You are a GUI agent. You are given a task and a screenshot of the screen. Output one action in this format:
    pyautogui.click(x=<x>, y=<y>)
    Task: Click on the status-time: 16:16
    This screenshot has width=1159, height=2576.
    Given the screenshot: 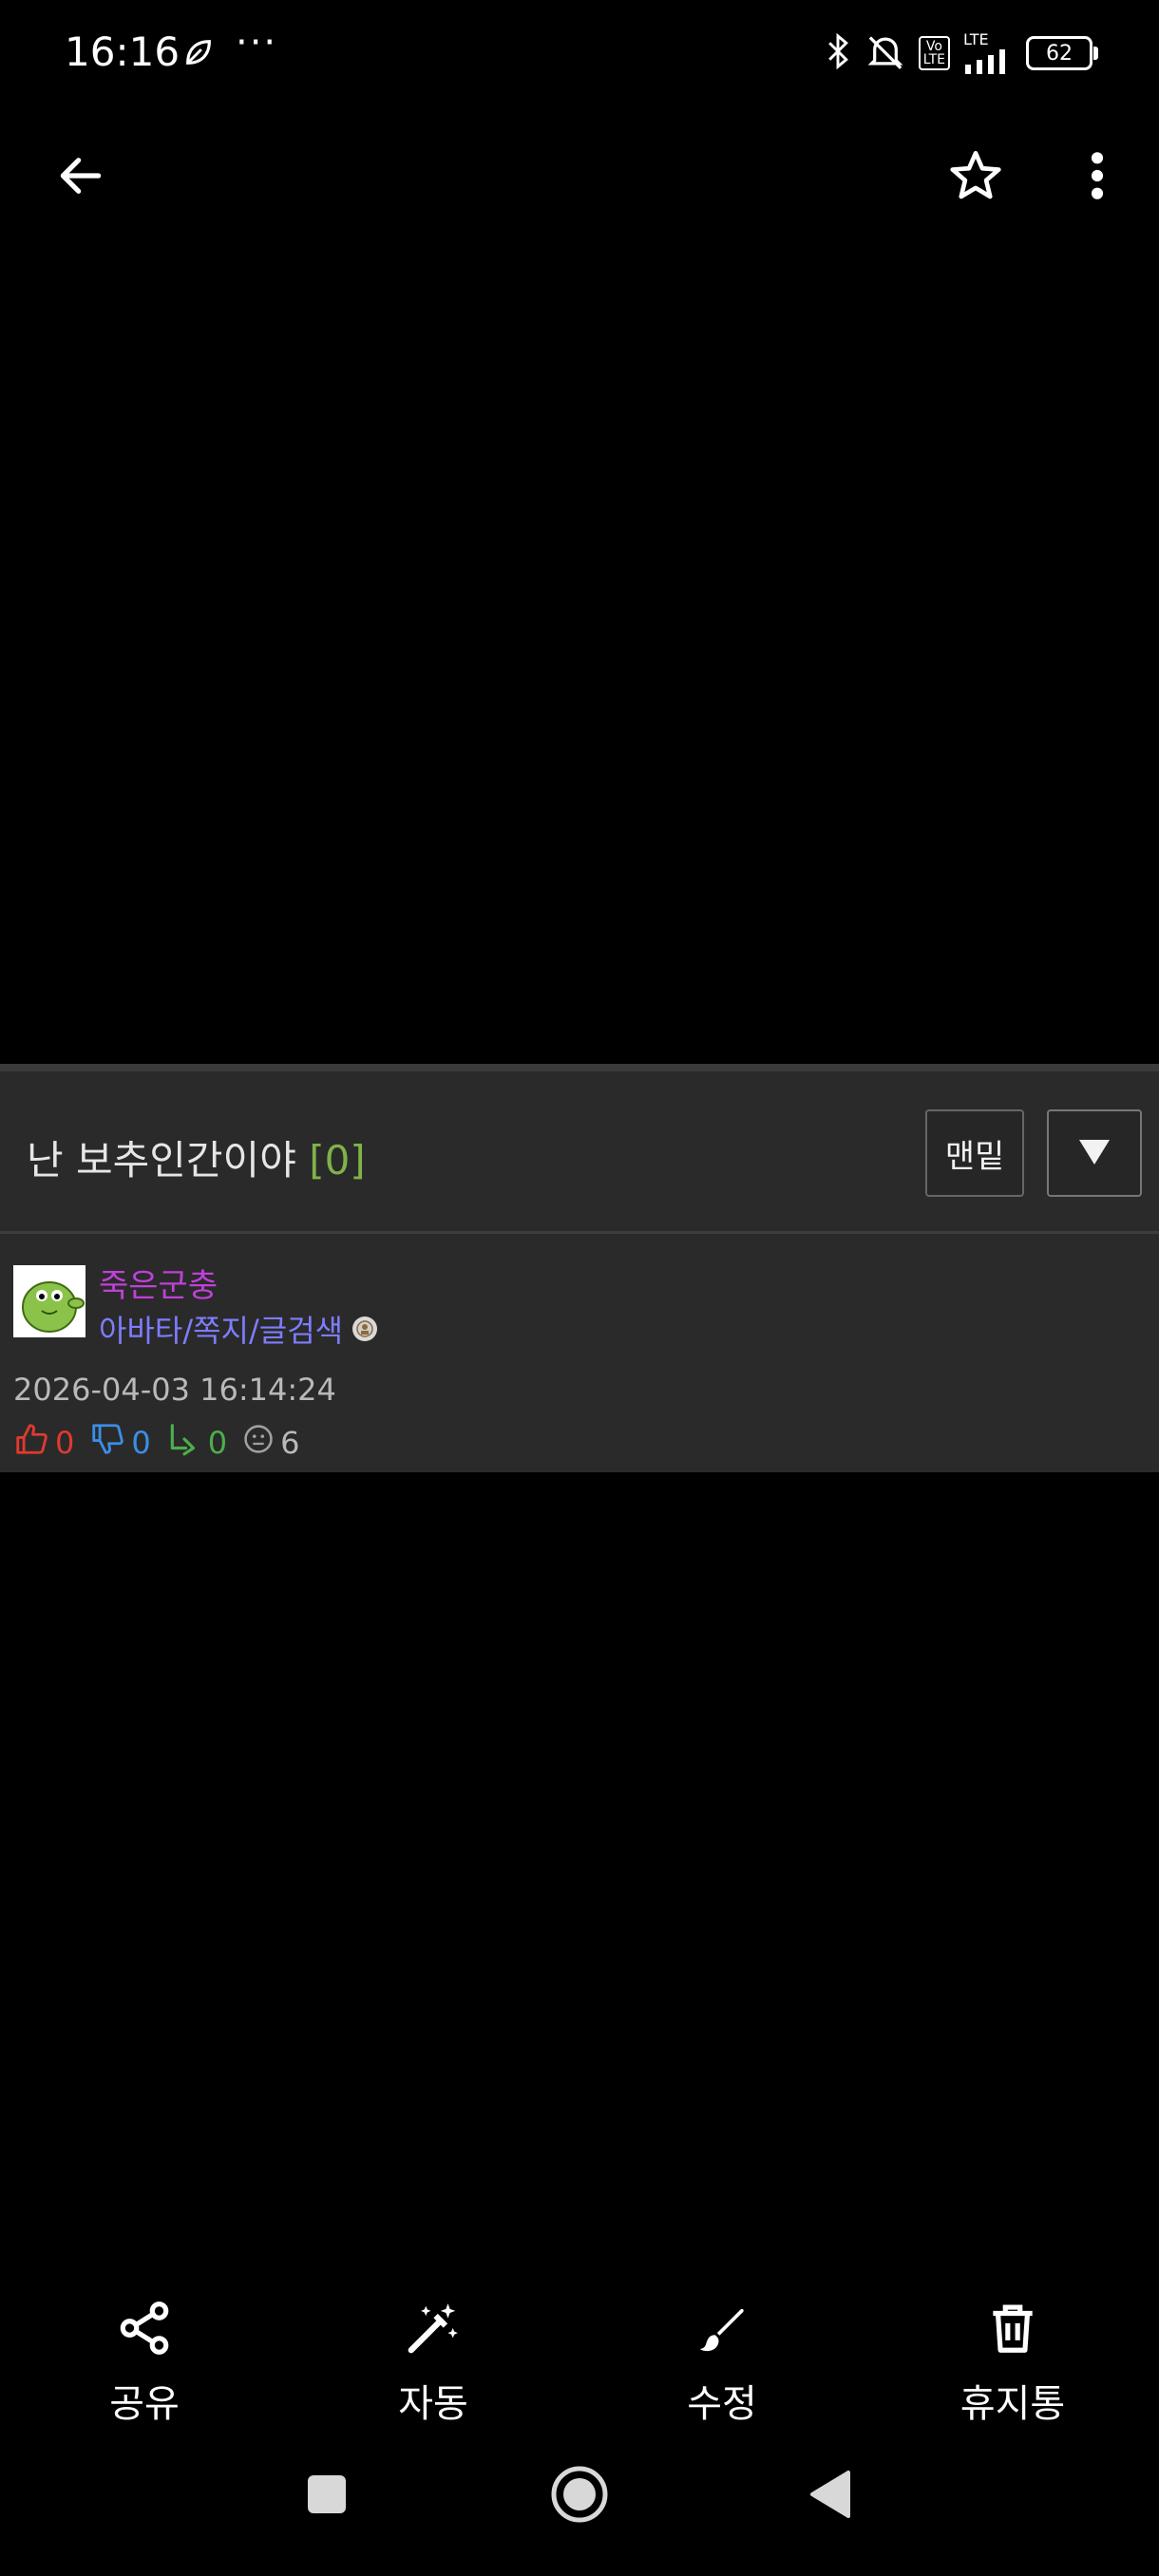 What is the action you would take?
    pyautogui.click(x=122, y=51)
    